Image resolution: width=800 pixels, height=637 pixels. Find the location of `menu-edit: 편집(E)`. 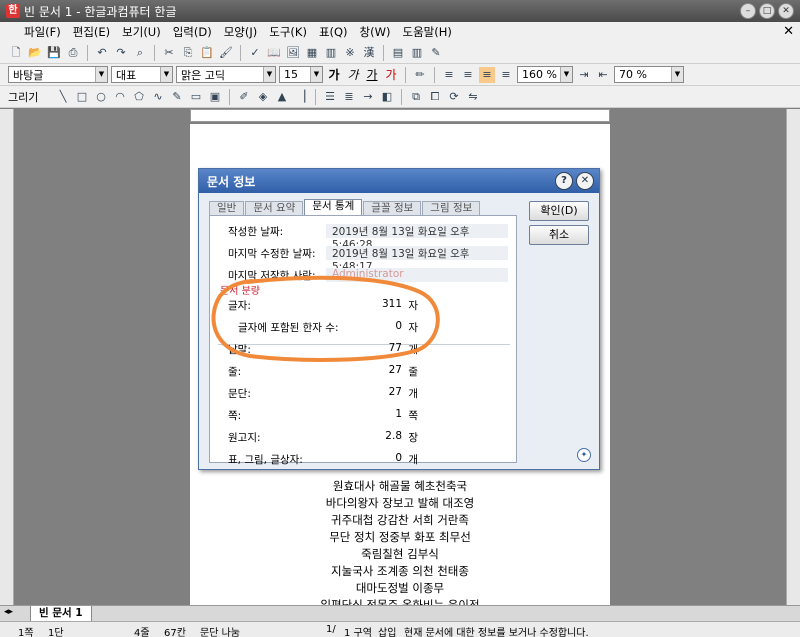

menu-edit: 편집(E) is located at coordinates (91, 32).